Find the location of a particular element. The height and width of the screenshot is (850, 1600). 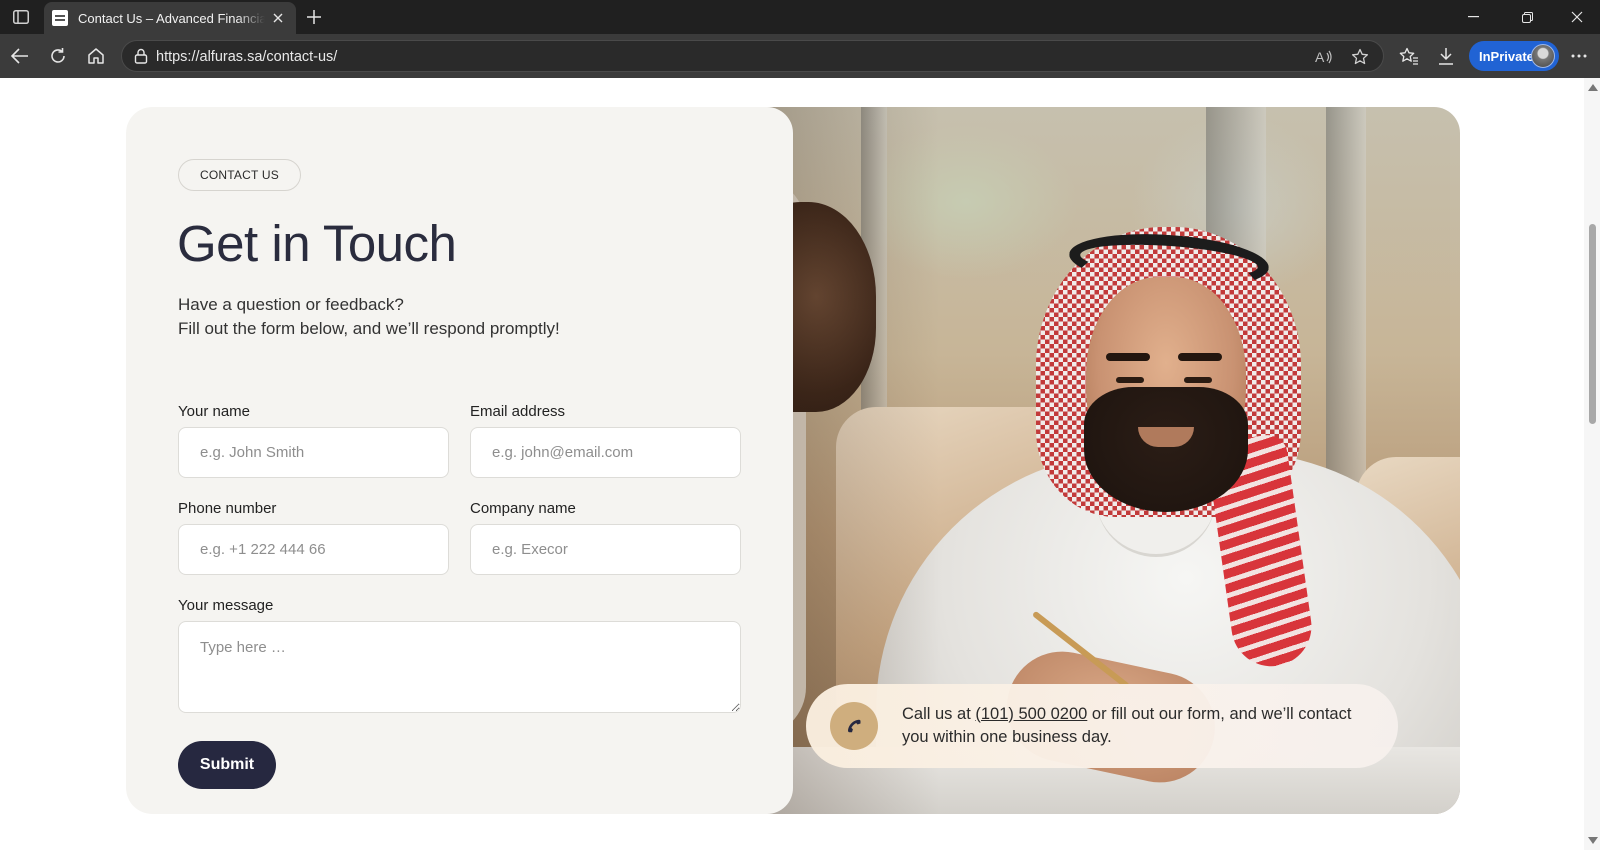

inprivate-label: InPrivate is located at coordinates (1506, 56).